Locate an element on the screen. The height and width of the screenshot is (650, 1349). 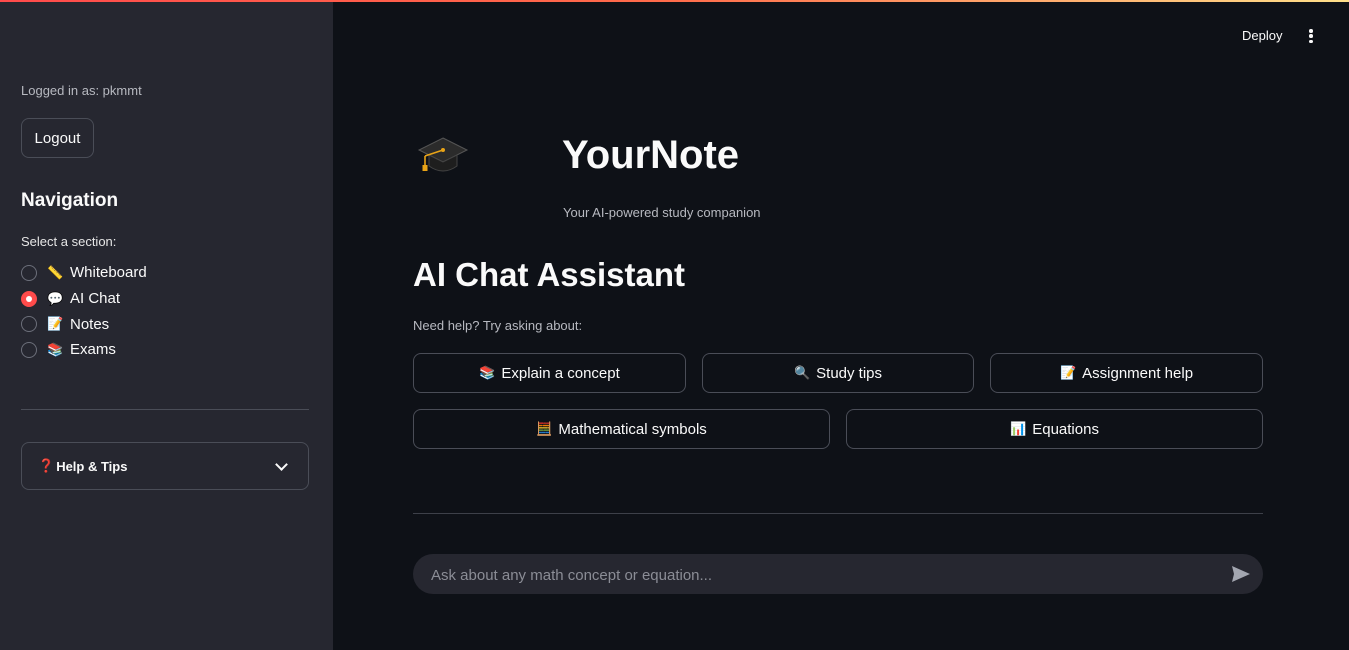
button-label: Mathematical symbols is located at coordinates (632, 429).